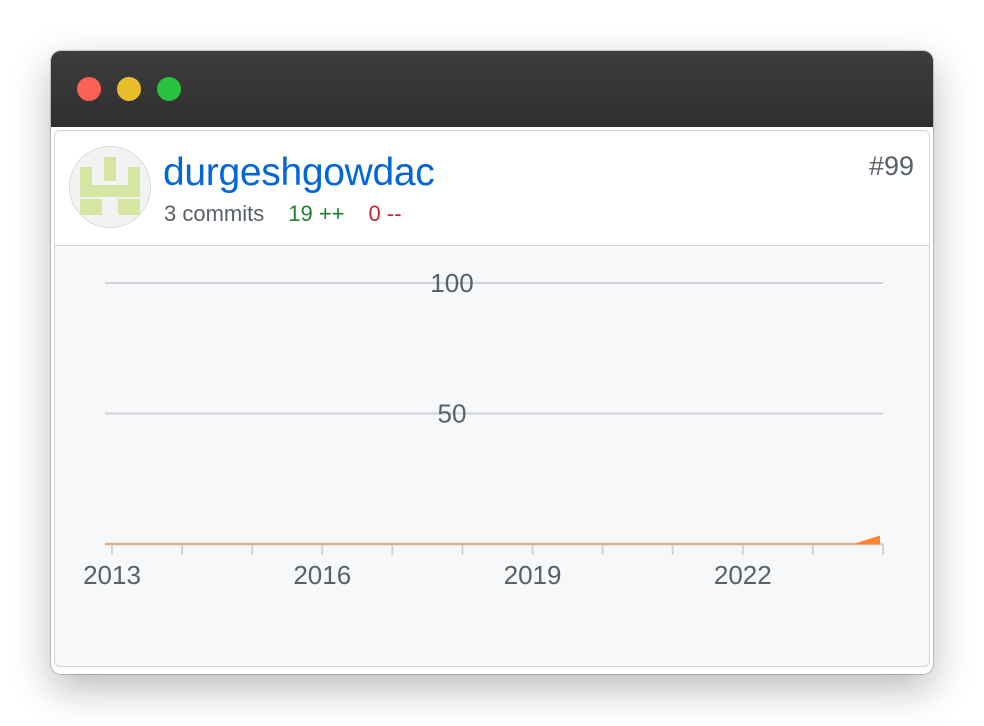 Image resolution: width=984 pixels, height=726 pixels. What do you see at coordinates (743, 575) in the screenshot?
I see `x-tick-label: 2022` at bounding box center [743, 575].